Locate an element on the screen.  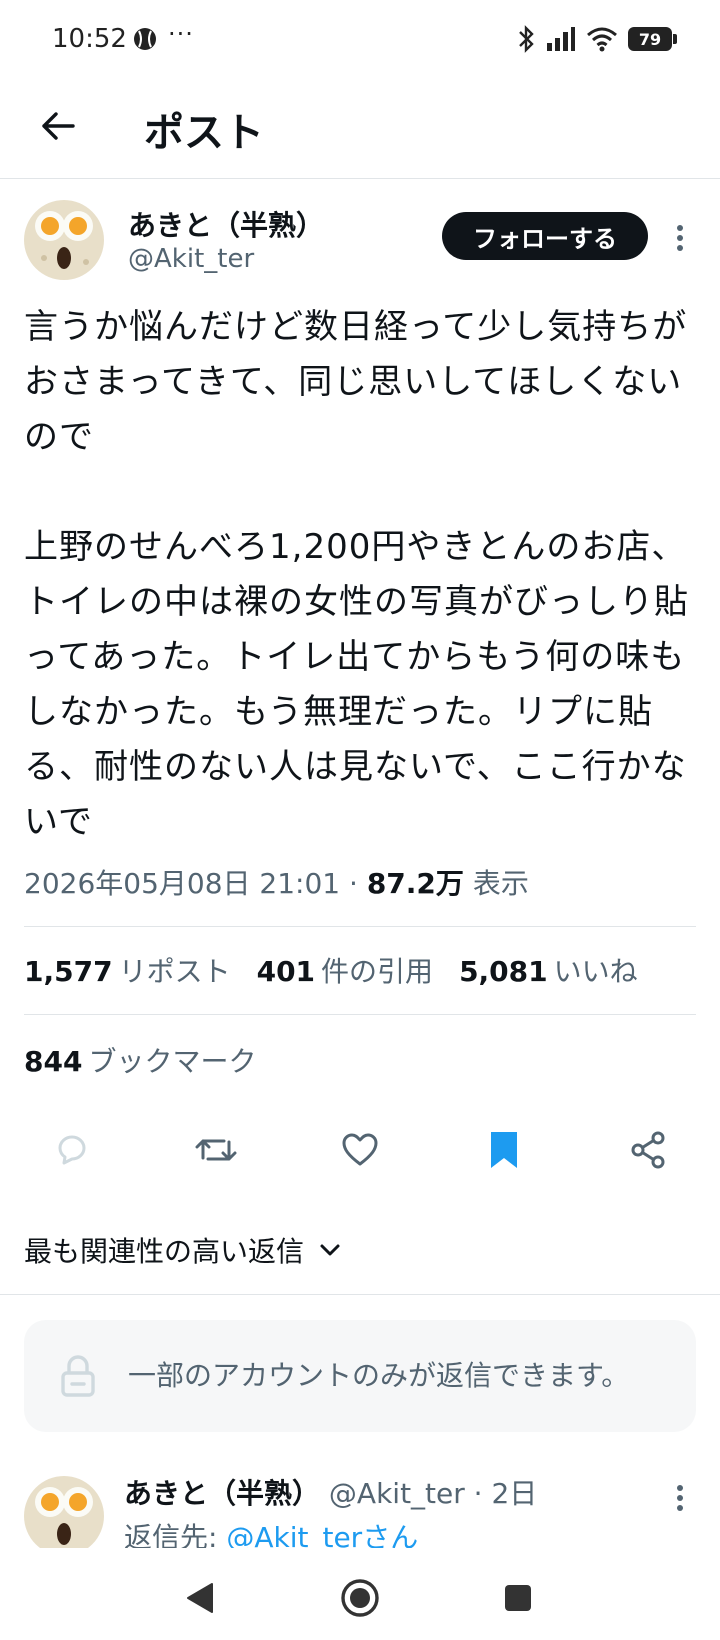
reply-item: あきと（半熟） @Akit_ter · 2日 返信先: @Akit_terさん is located at coordinates (360, 1508).